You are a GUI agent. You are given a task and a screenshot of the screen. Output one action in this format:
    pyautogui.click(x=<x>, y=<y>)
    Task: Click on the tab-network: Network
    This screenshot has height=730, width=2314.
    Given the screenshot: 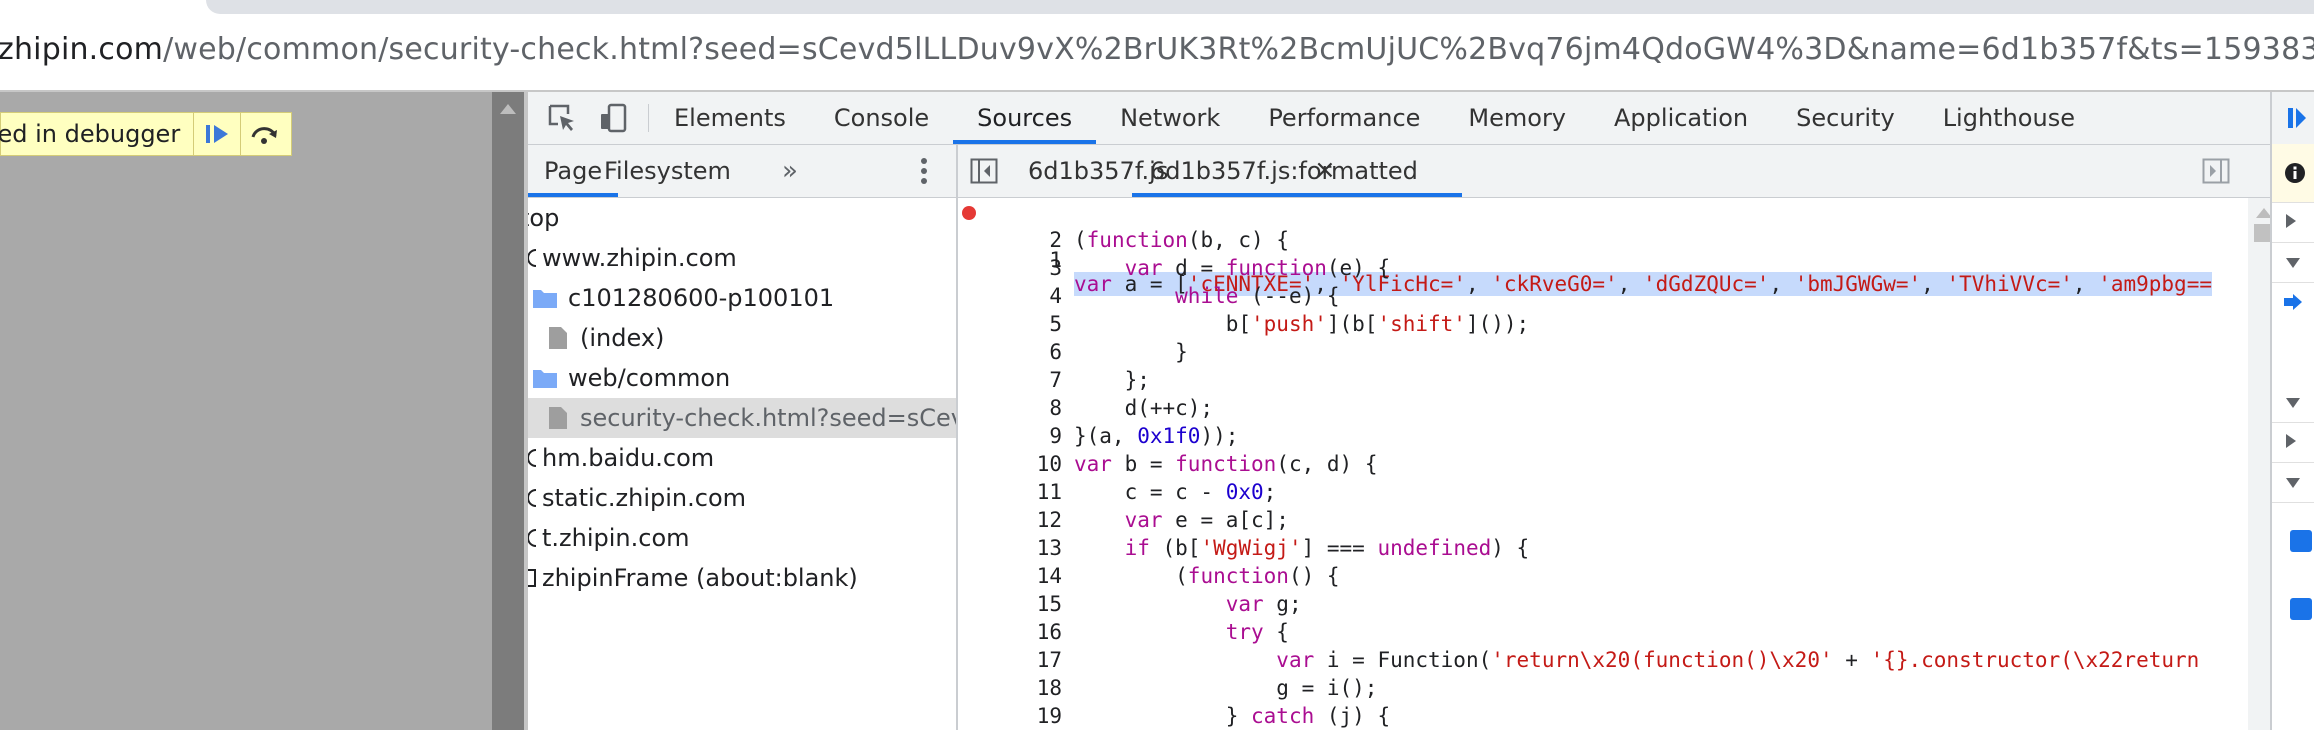 What is the action you would take?
    pyautogui.click(x=1170, y=118)
    